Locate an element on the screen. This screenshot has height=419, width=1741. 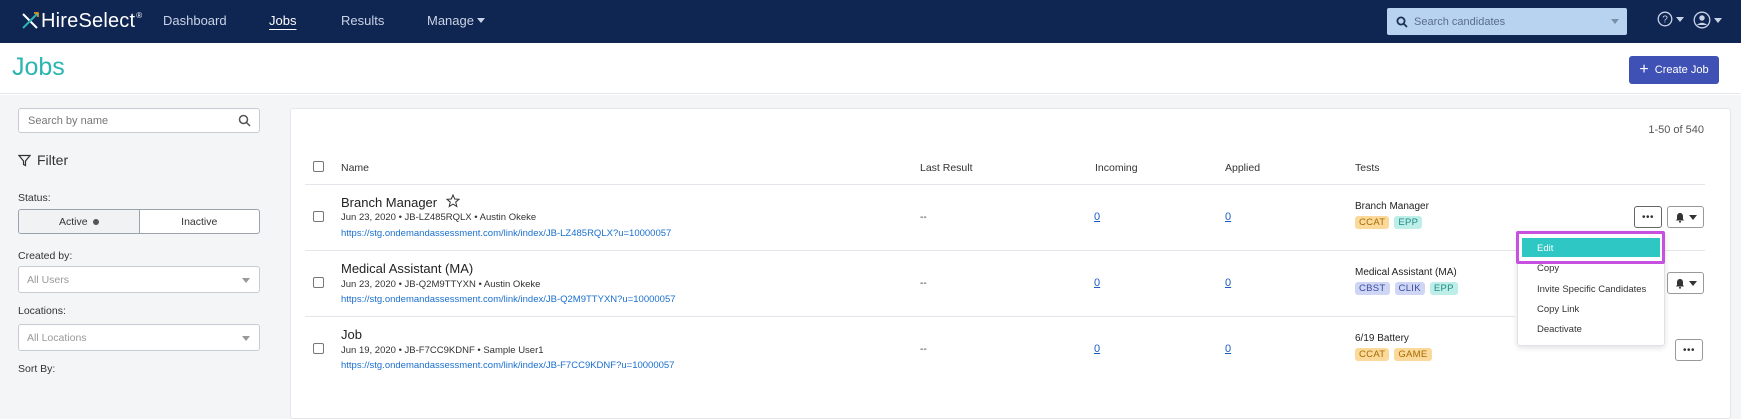
created-by-select: All Users is located at coordinates (139, 279).